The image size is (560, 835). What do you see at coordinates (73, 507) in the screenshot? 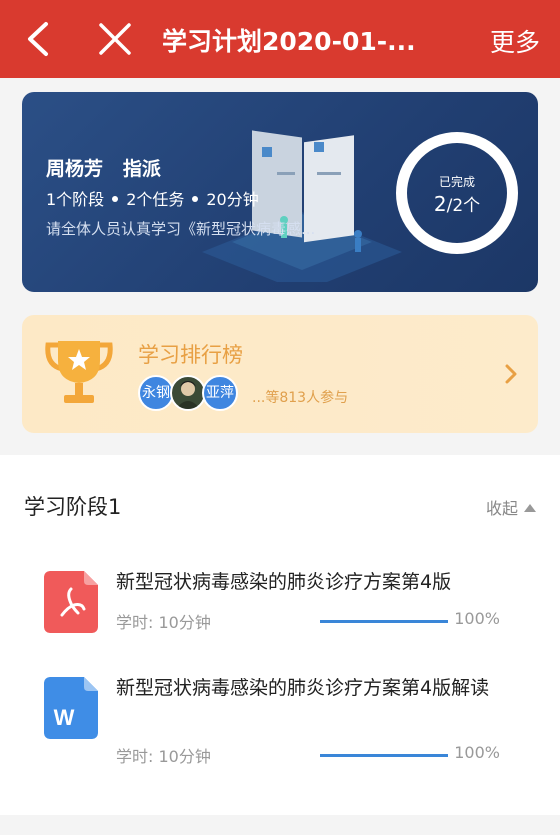
I see `stage-title: 学习阶段1` at bounding box center [73, 507].